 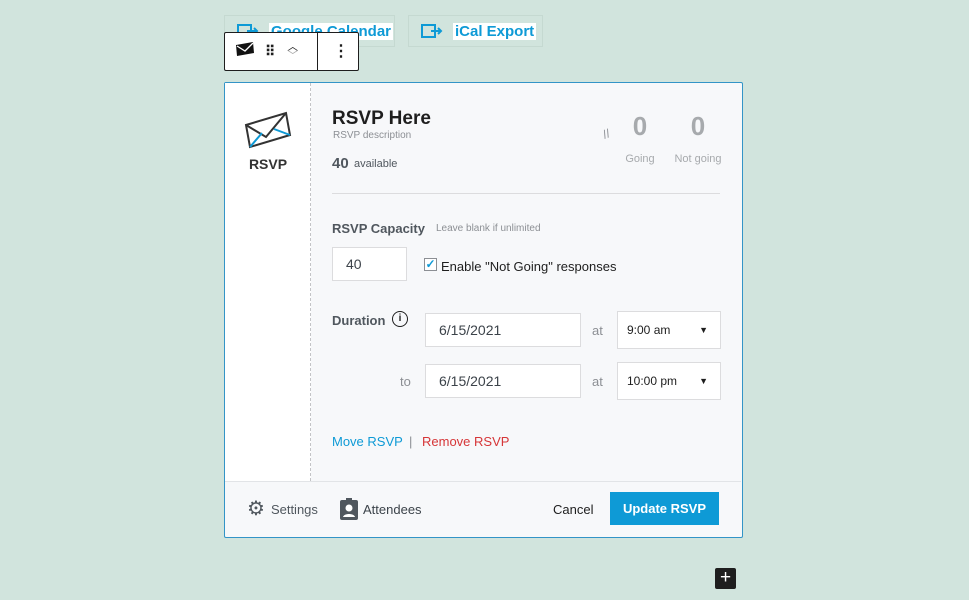 I want to click on info-icon: i, so click(x=400, y=319).